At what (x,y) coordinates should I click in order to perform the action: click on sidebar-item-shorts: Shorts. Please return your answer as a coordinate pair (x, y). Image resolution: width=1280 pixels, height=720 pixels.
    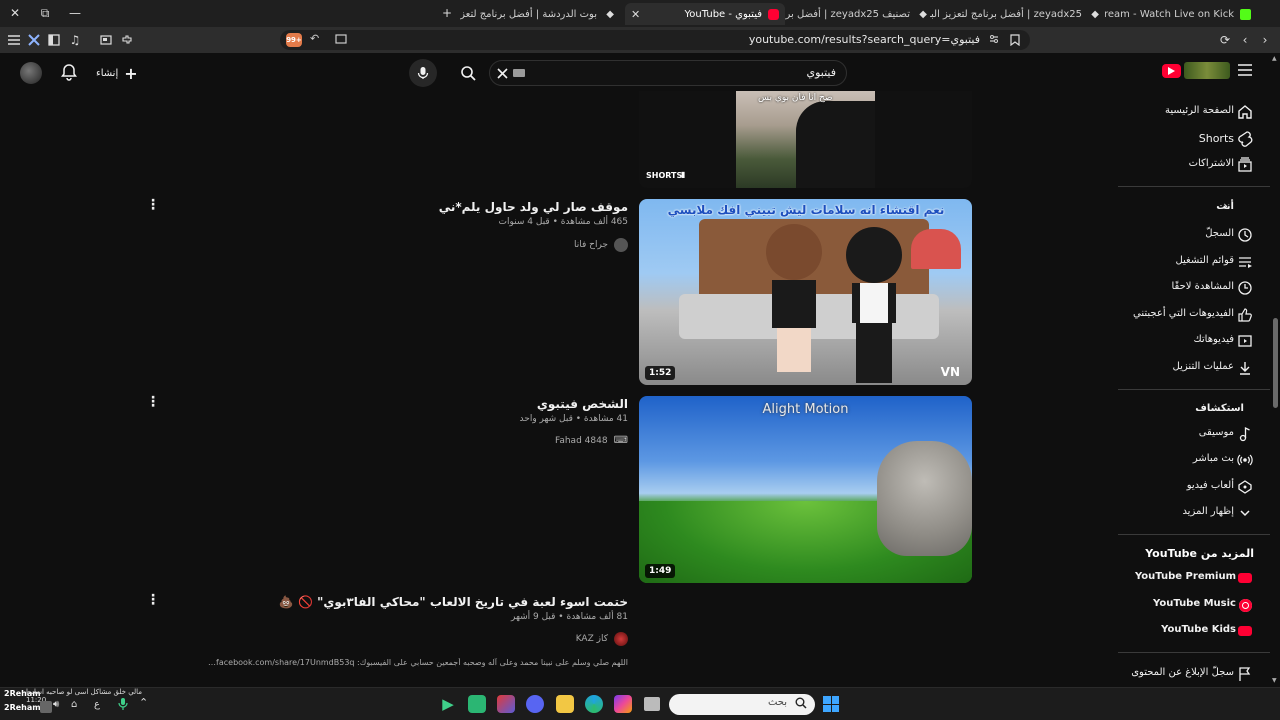
    Looking at the image, I should click on (1194, 139).